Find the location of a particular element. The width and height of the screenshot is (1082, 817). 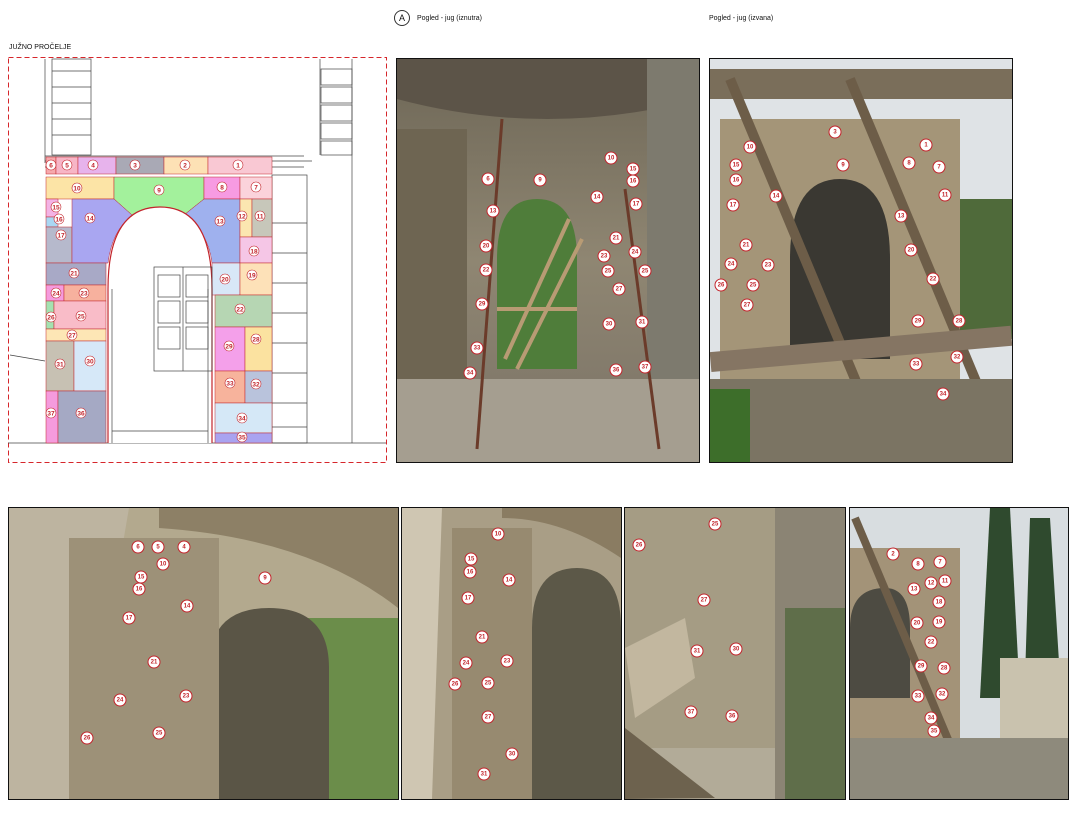

svg-text: 10 is located at coordinates (77, 188).